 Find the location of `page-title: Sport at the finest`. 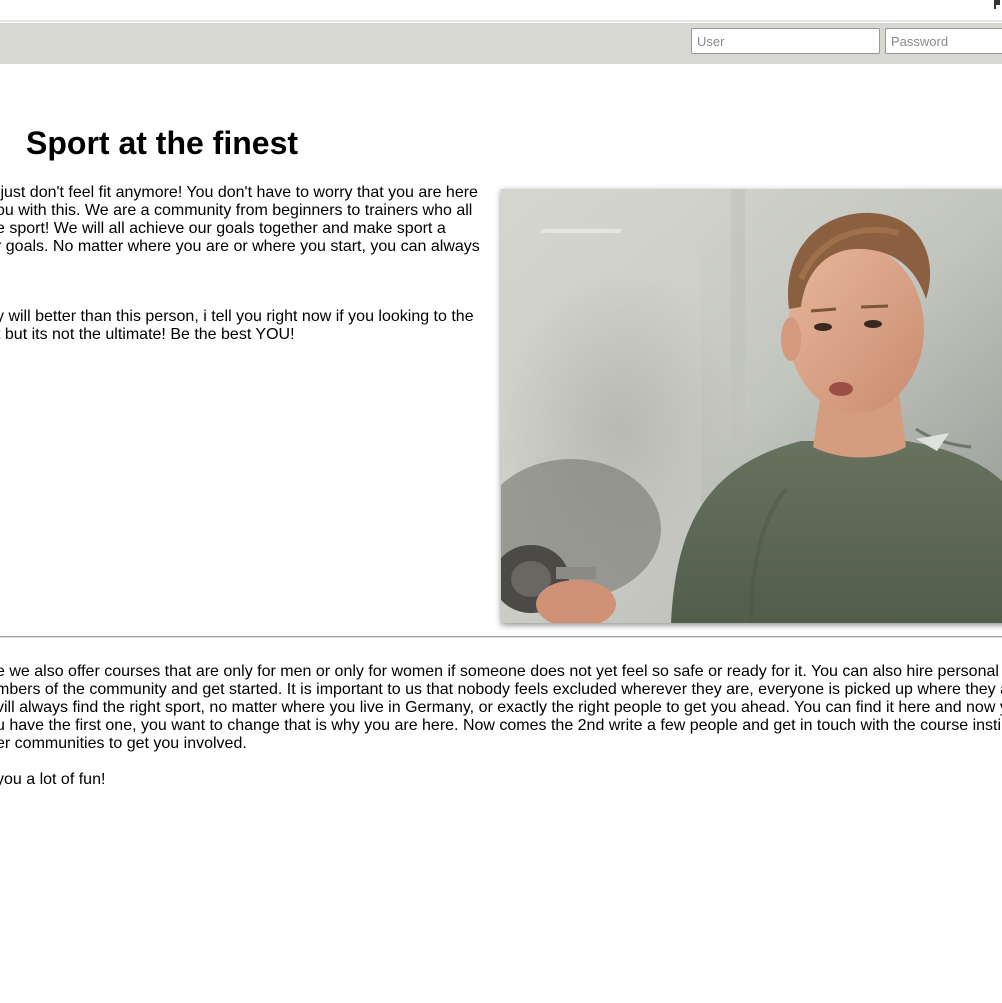

page-title: Sport at the finest is located at coordinates (162, 143).